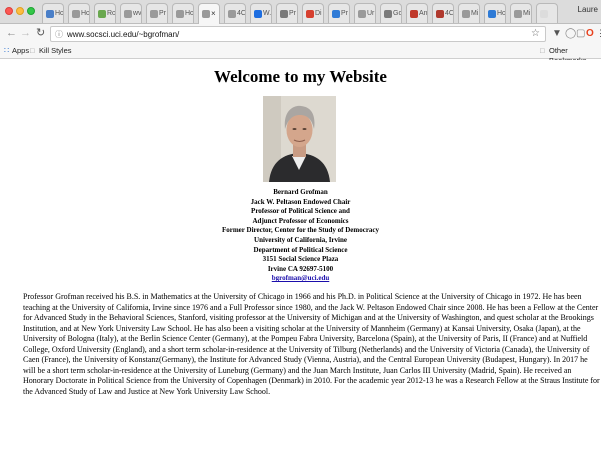 The image size is (601, 452). What do you see at coordinates (557, 33) in the screenshot?
I see `shield-extension-icon: ▼` at bounding box center [557, 33].